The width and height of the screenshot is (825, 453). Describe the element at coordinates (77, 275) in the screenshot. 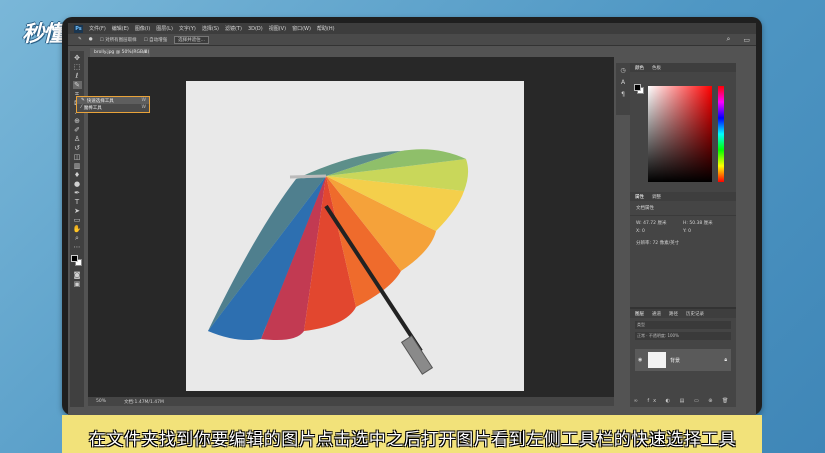

I see `quick-mask-icon: ◙` at that location.